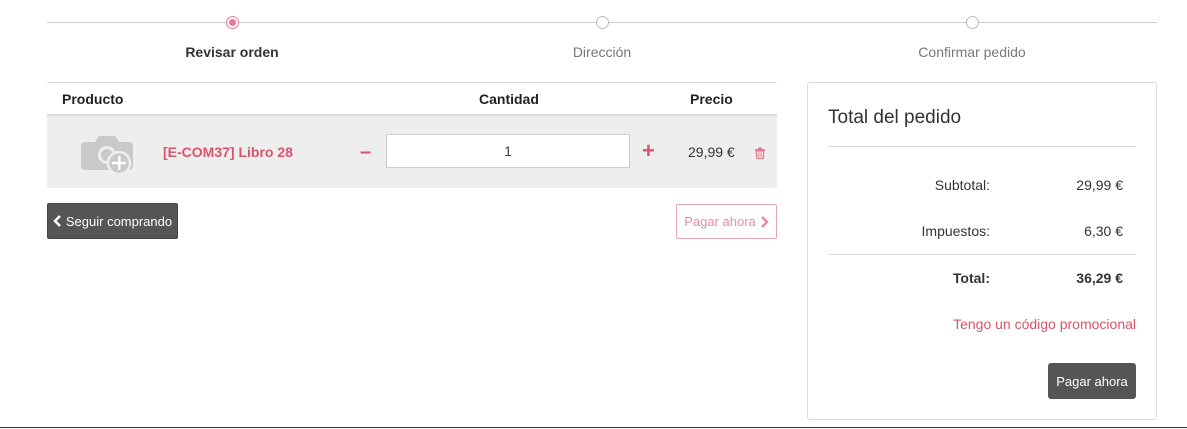  Describe the element at coordinates (1103, 231) in the screenshot. I see `taxes-value: 6,30 €` at that location.